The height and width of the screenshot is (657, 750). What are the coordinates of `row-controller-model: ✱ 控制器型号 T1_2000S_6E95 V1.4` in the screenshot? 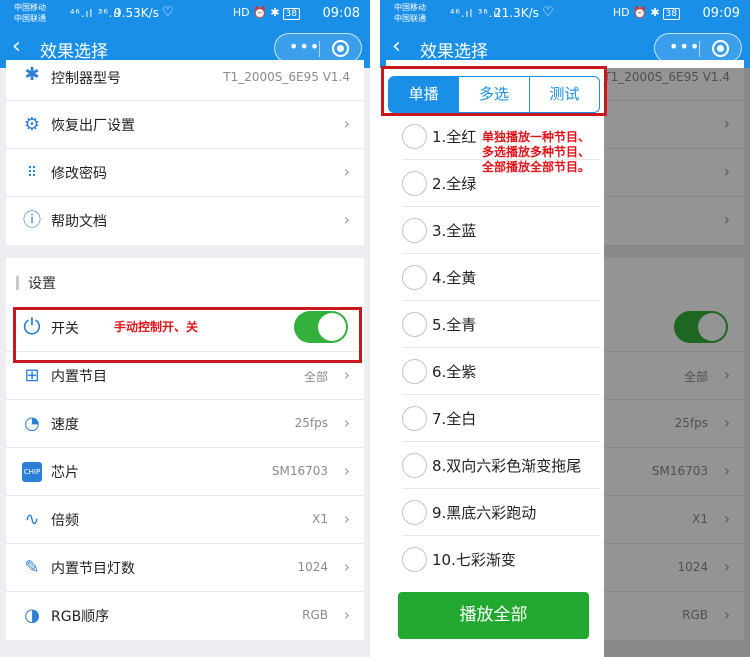 It's located at (185, 80).